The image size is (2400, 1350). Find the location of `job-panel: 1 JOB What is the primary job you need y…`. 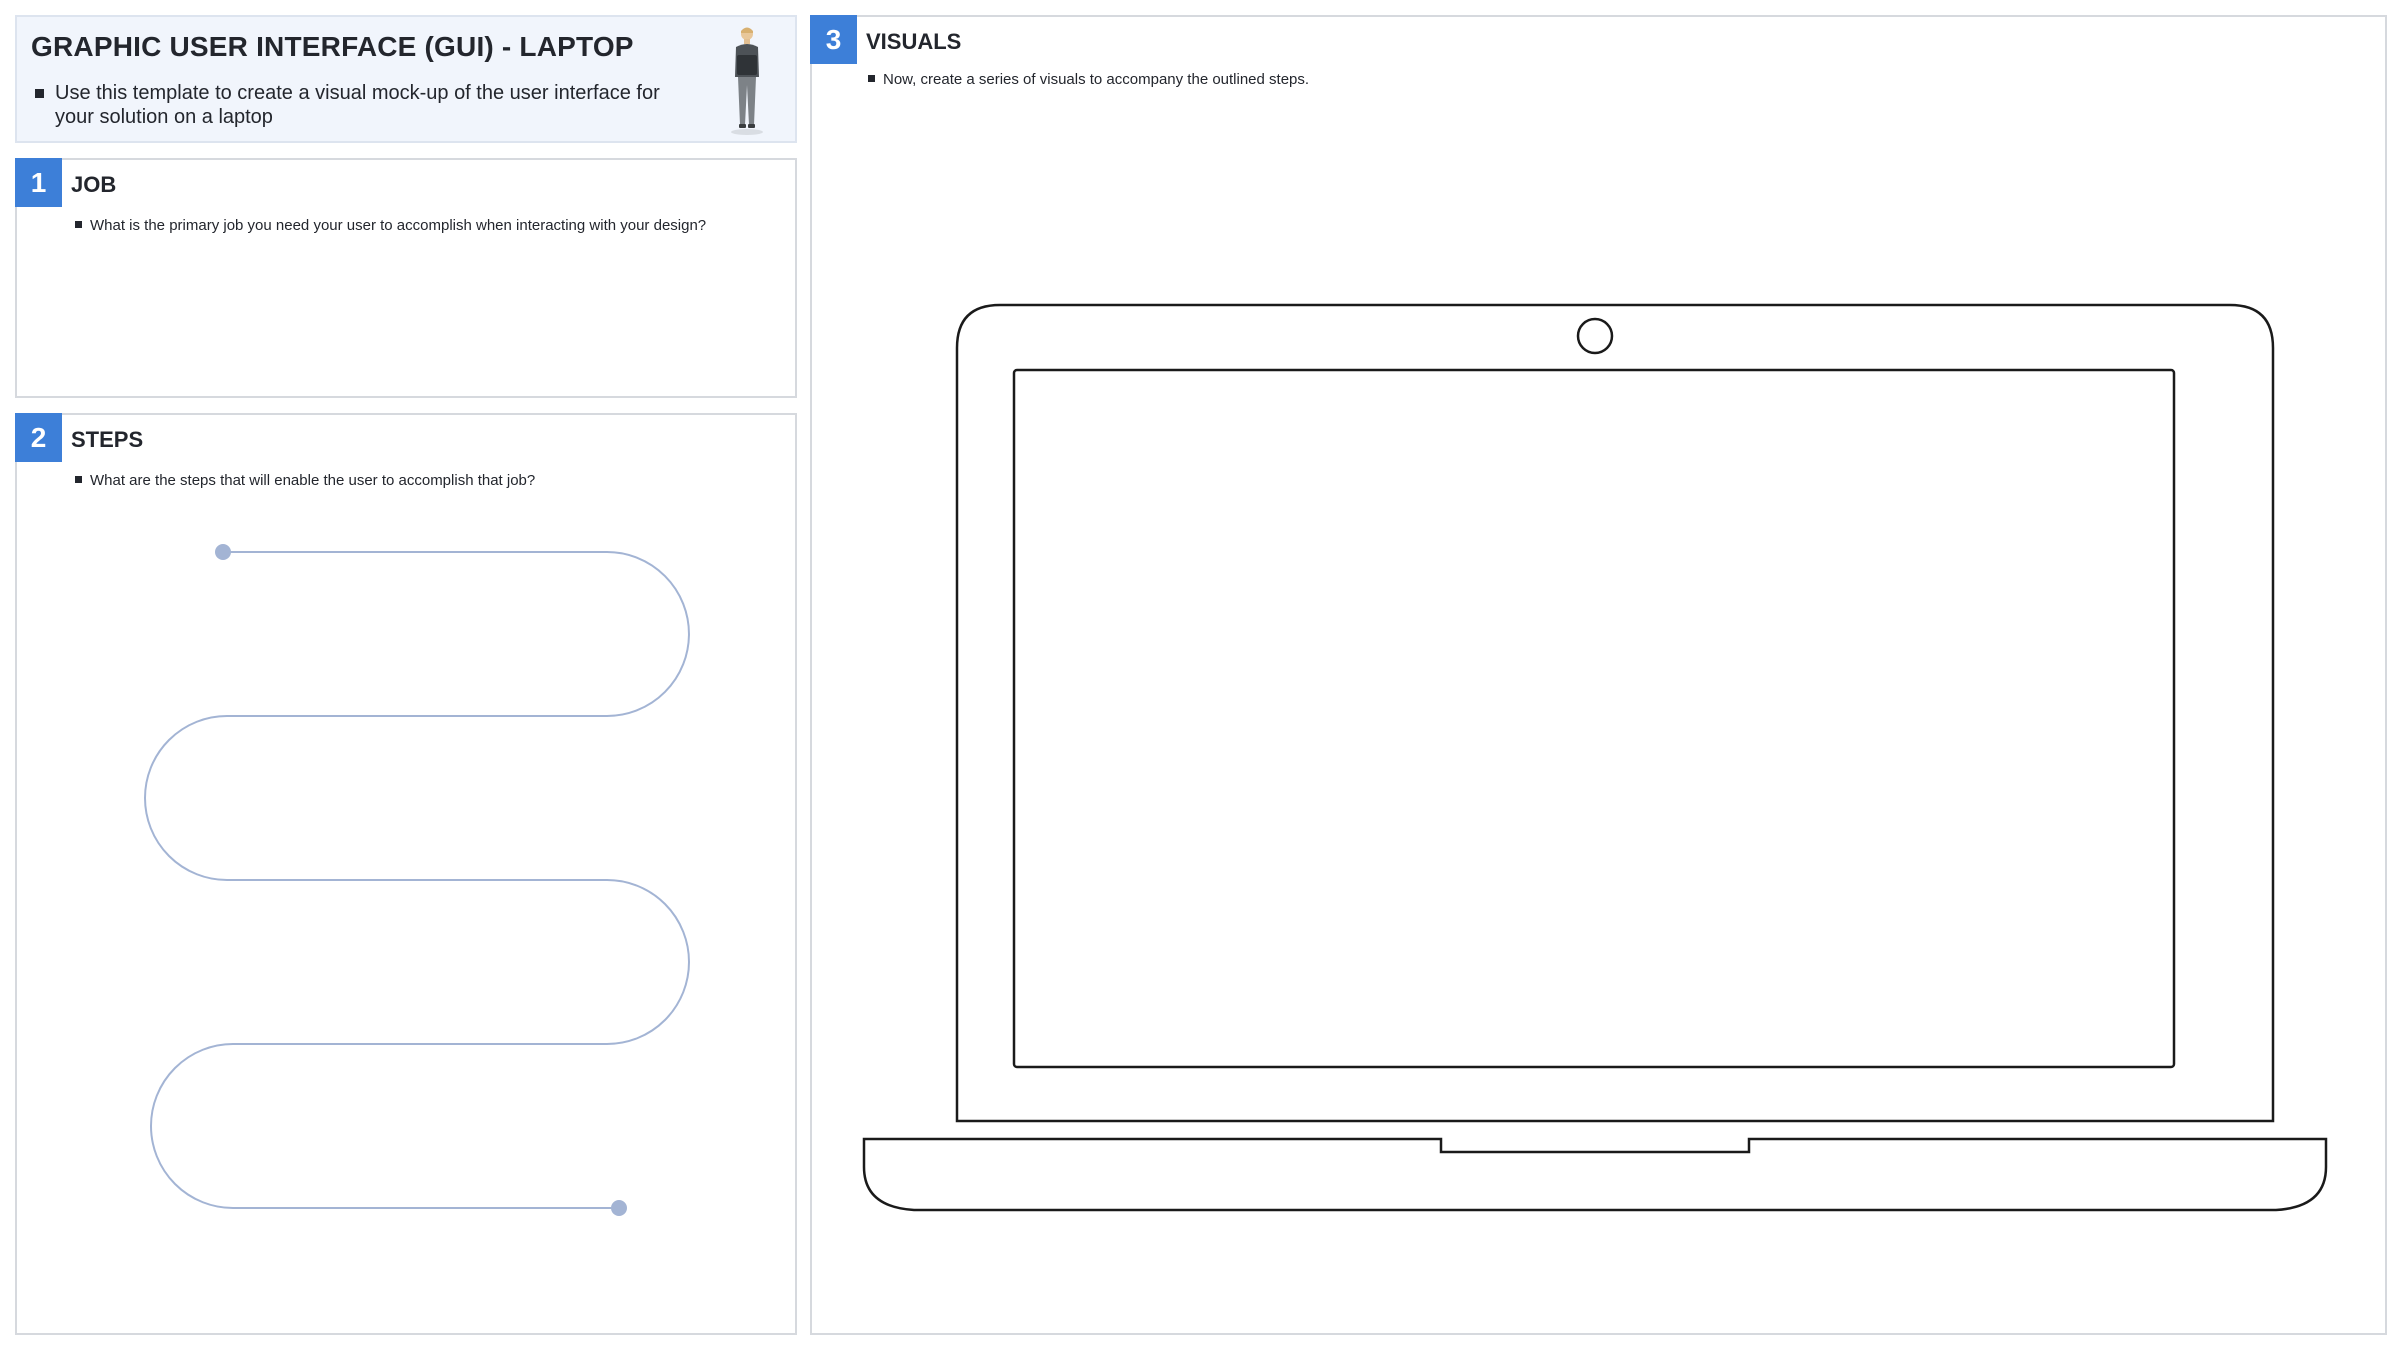

job-panel: 1 JOB What is the primary job you need y… is located at coordinates (406, 278).